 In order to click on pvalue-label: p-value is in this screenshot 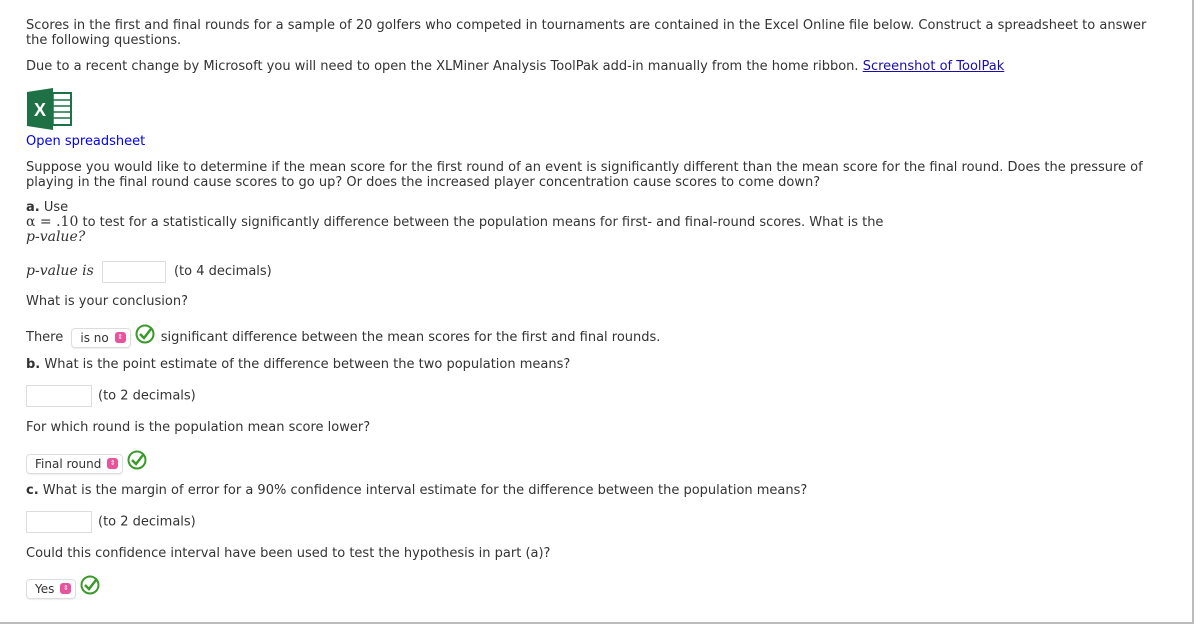, I will do `click(60, 271)`.